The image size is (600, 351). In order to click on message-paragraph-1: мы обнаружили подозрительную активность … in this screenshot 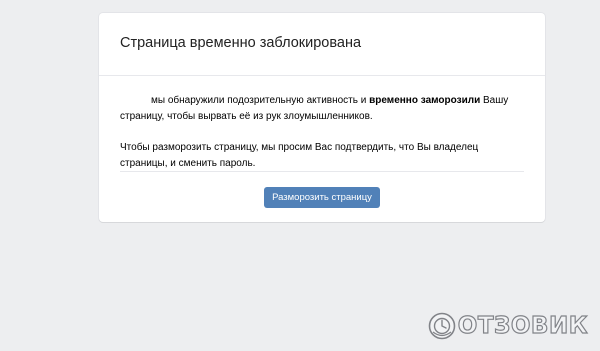, I will do `click(322, 109)`.